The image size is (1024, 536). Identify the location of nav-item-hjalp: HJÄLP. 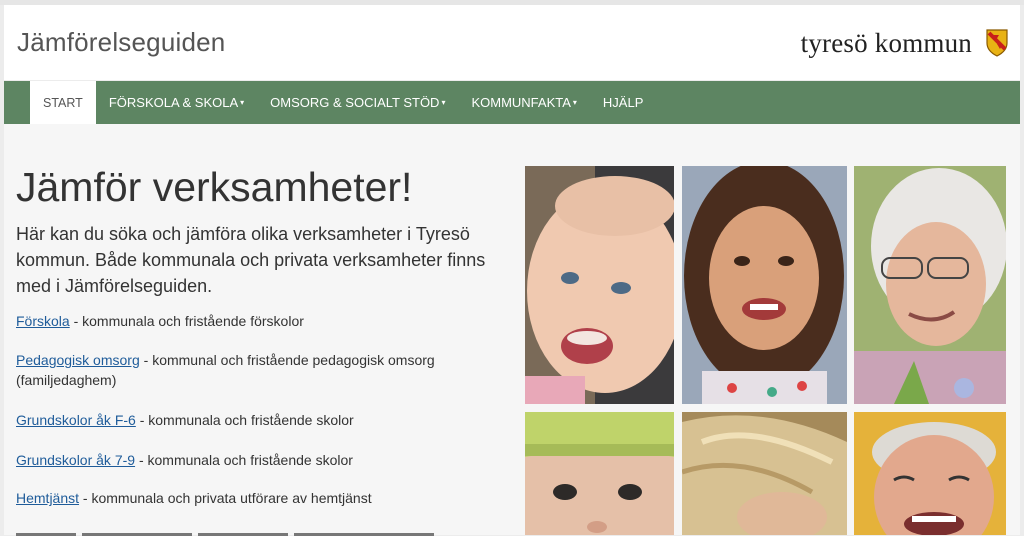
(623, 102).